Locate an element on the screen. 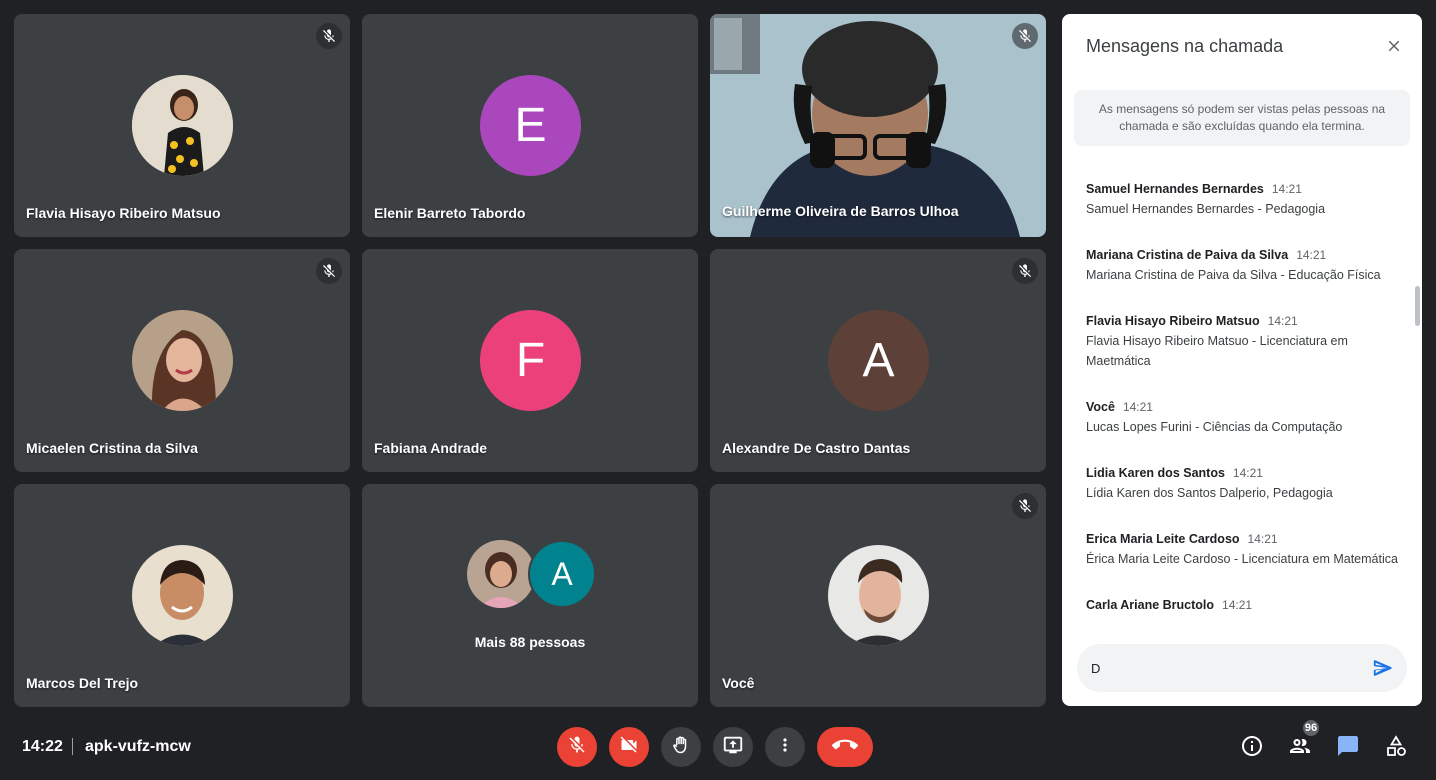 This screenshot has height=780, width=1436. more-options-button is located at coordinates (785, 747).